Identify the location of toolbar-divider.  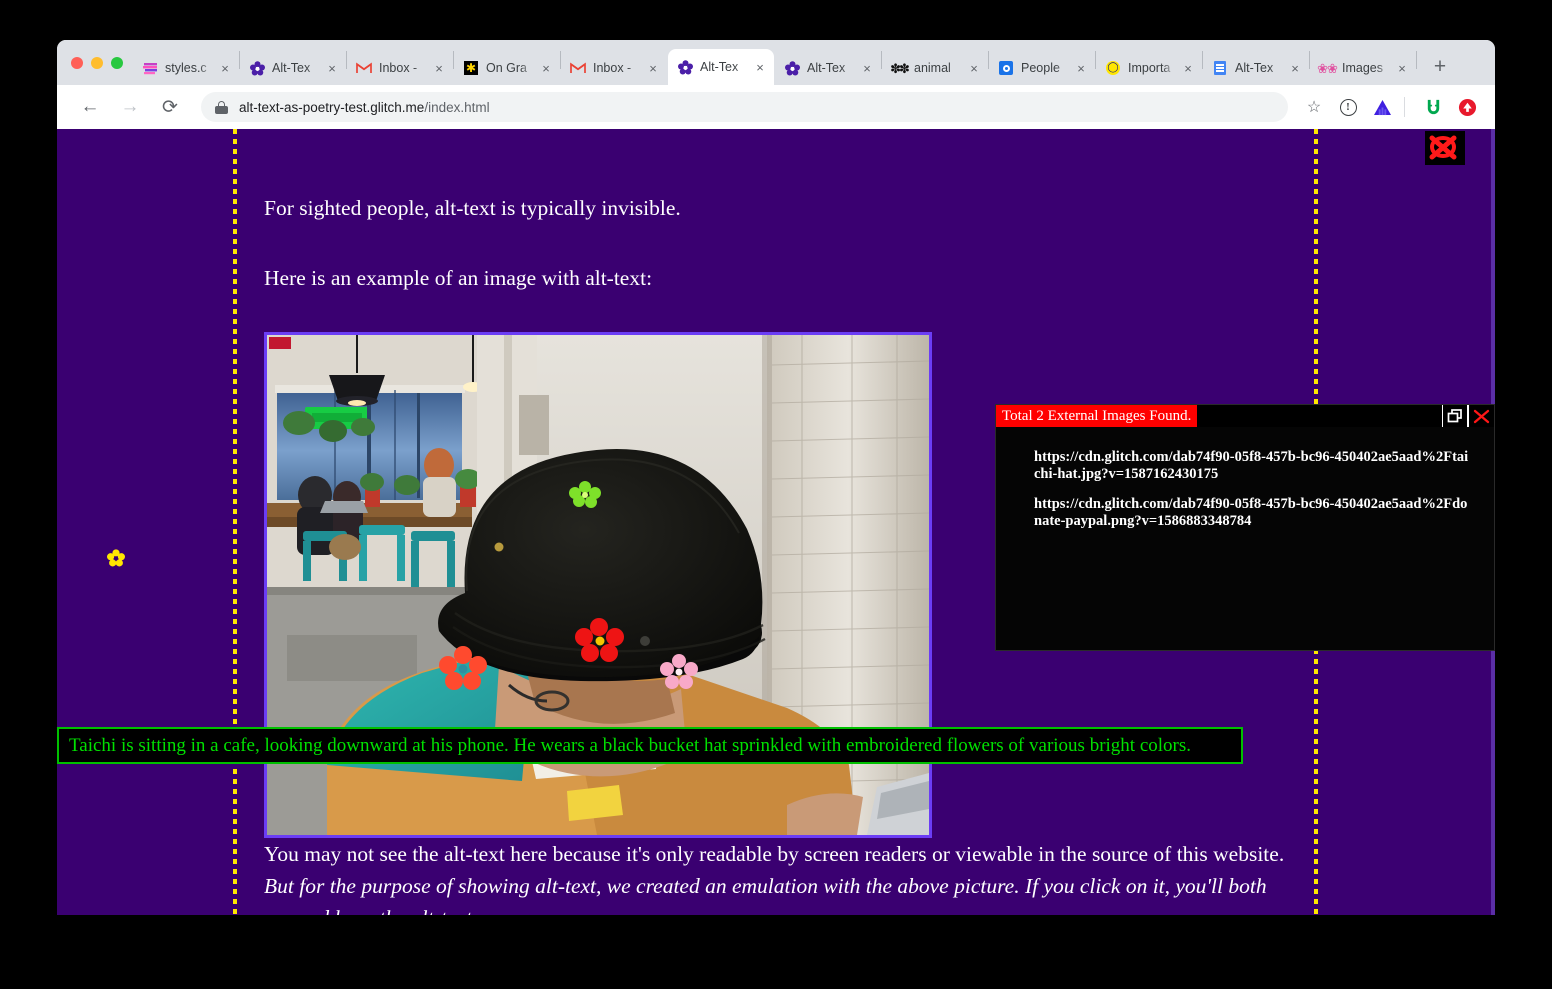
(1404, 107).